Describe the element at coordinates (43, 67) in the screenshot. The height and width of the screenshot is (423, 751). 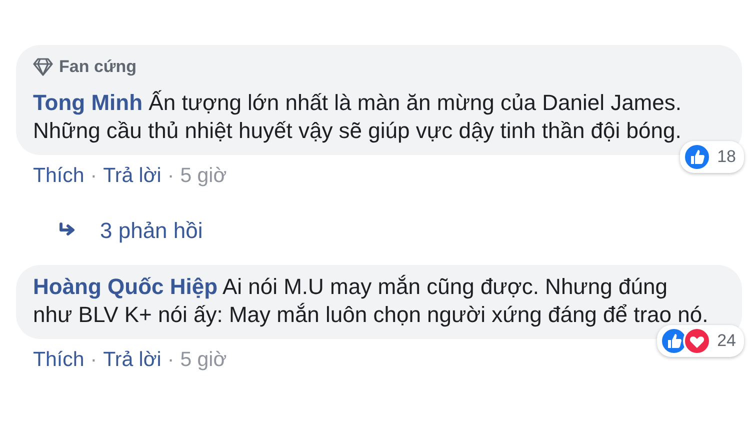
I see `diamond-icon` at that location.